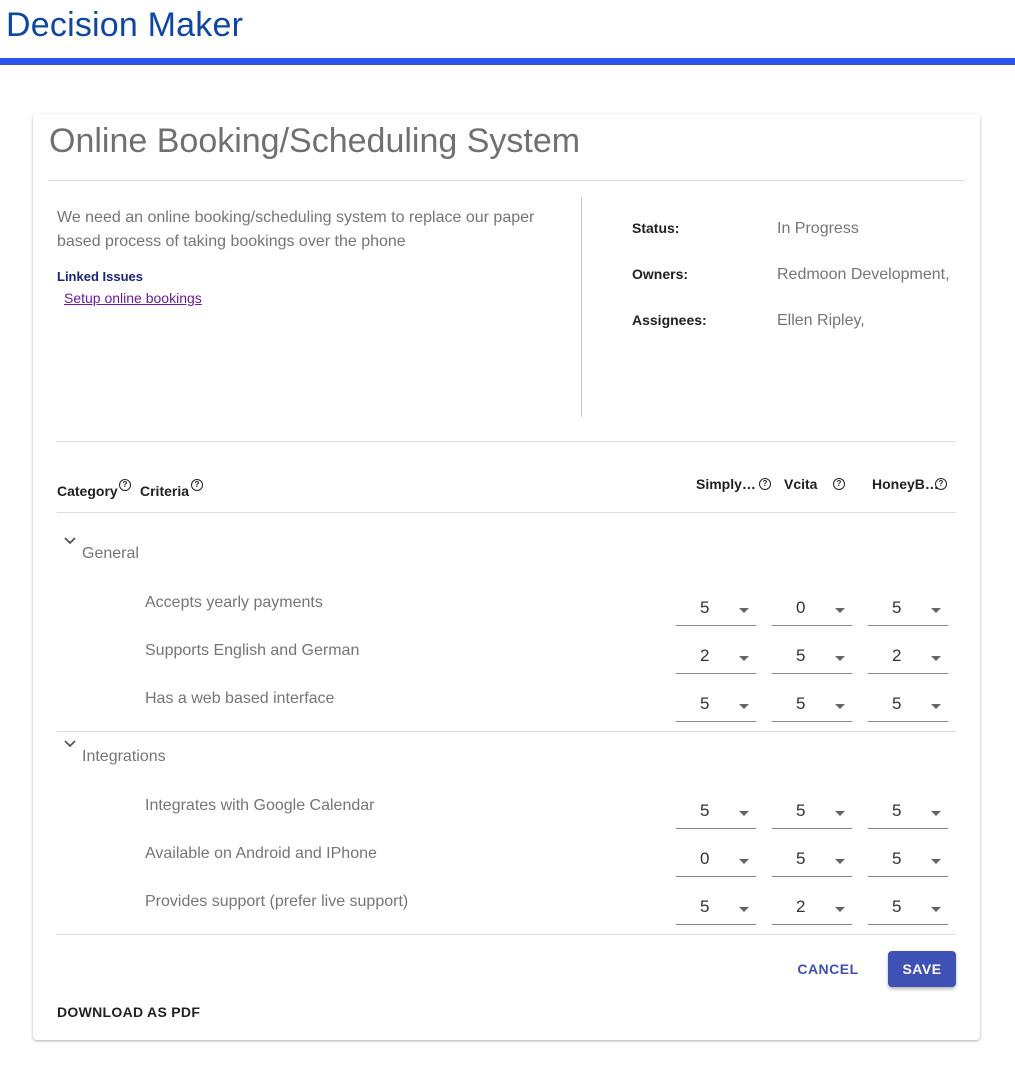  What do you see at coordinates (506, 731) in the screenshot?
I see `category-divider` at bounding box center [506, 731].